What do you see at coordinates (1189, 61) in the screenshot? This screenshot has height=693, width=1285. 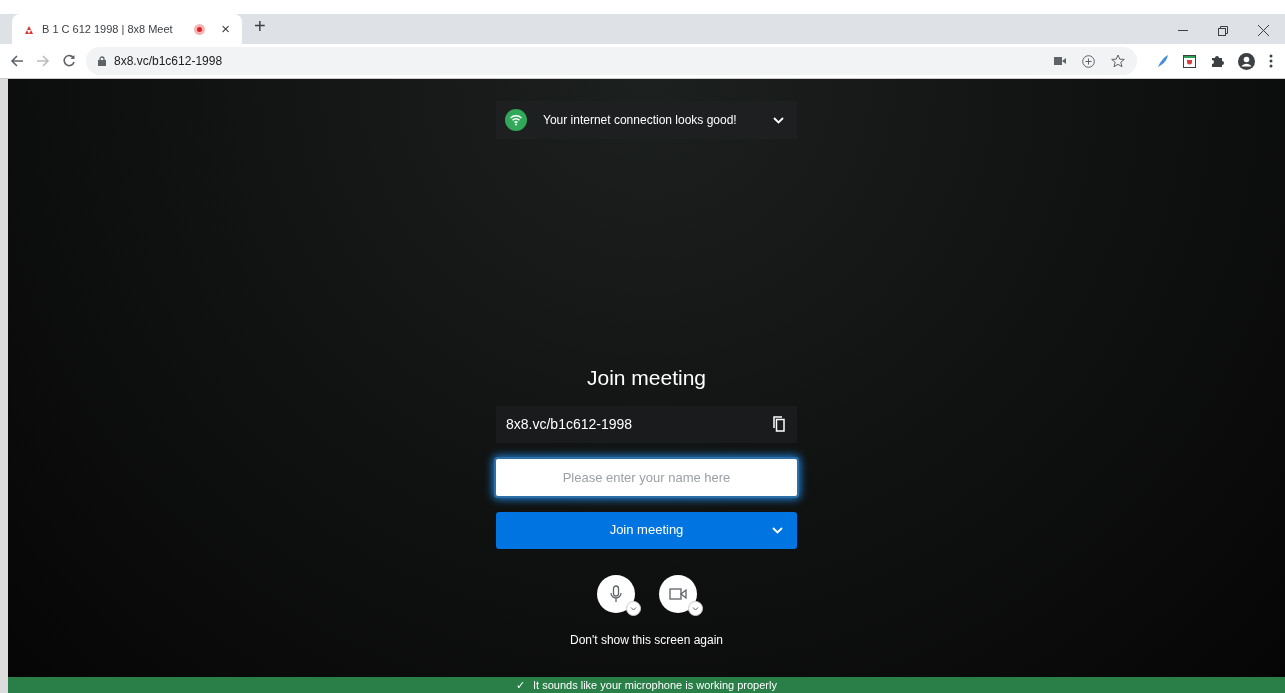 I see `pocket-icon` at bounding box center [1189, 61].